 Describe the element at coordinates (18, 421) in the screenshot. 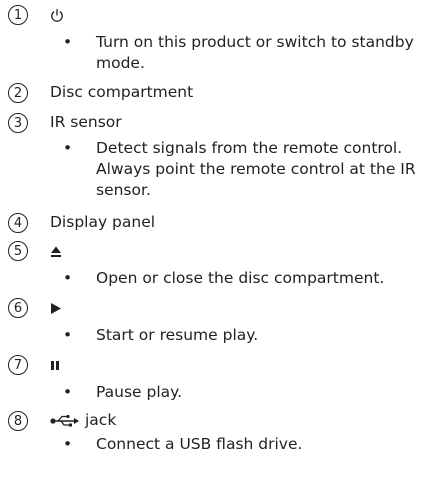

I see `item-number: 8` at that location.